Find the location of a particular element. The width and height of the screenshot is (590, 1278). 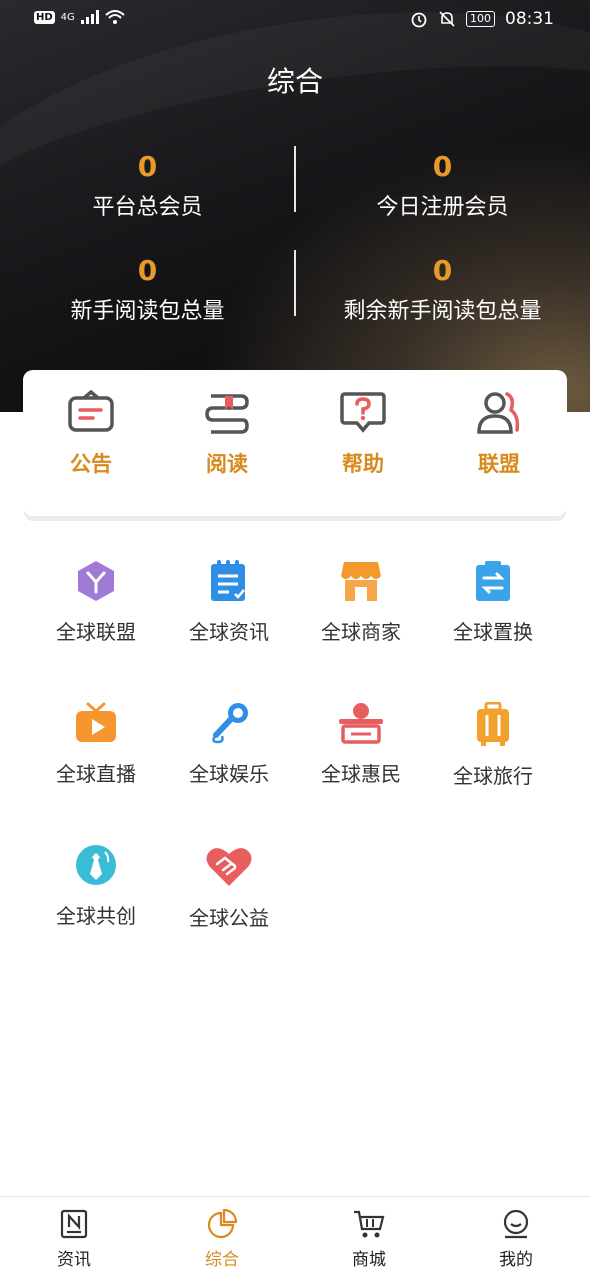

quick-action-announcement: 公告 is located at coordinates (91, 434).